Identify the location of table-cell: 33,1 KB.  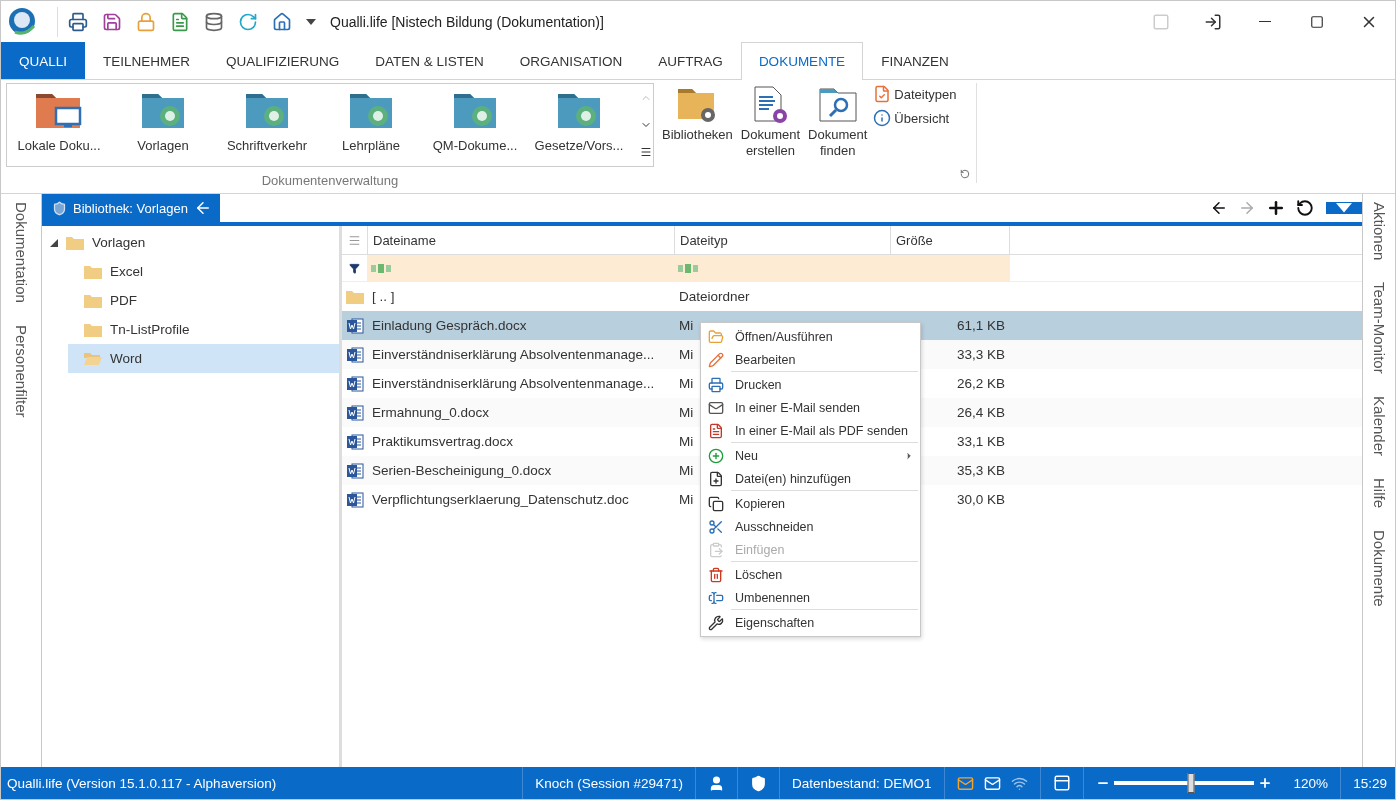
(980, 441).